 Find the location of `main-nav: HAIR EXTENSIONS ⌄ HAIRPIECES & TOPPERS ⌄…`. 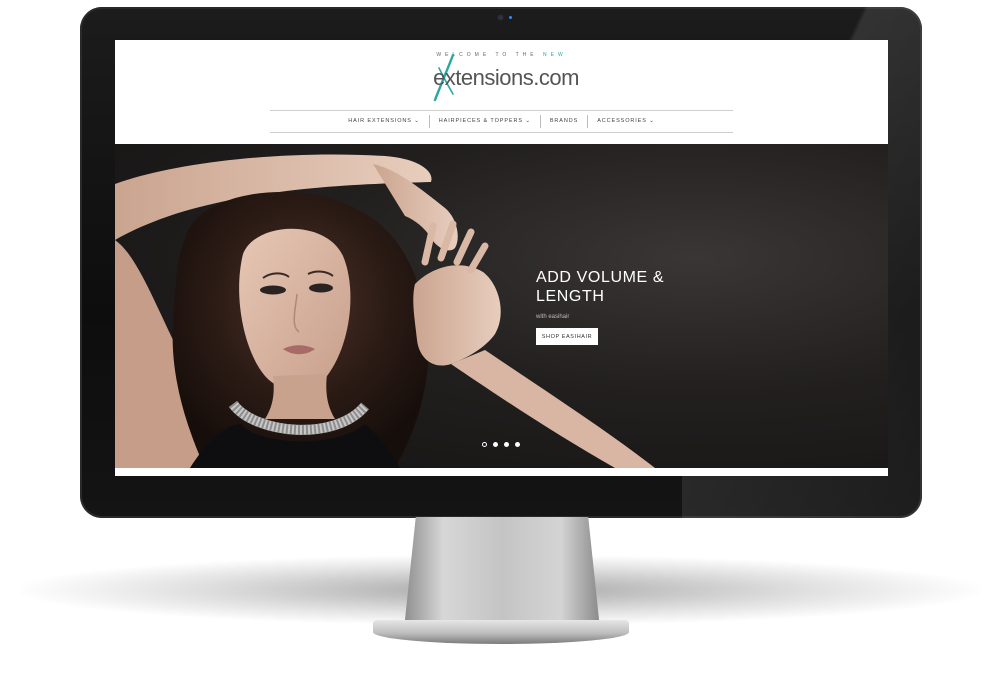

main-nav: HAIR EXTENSIONS ⌄ HAIRPIECES & TOPPERS ⌄… is located at coordinates (501, 121).